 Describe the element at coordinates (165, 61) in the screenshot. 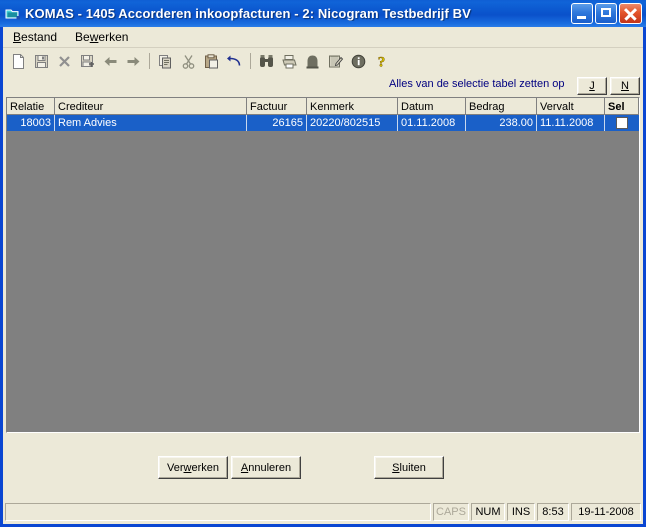

I see `copy-icon` at that location.